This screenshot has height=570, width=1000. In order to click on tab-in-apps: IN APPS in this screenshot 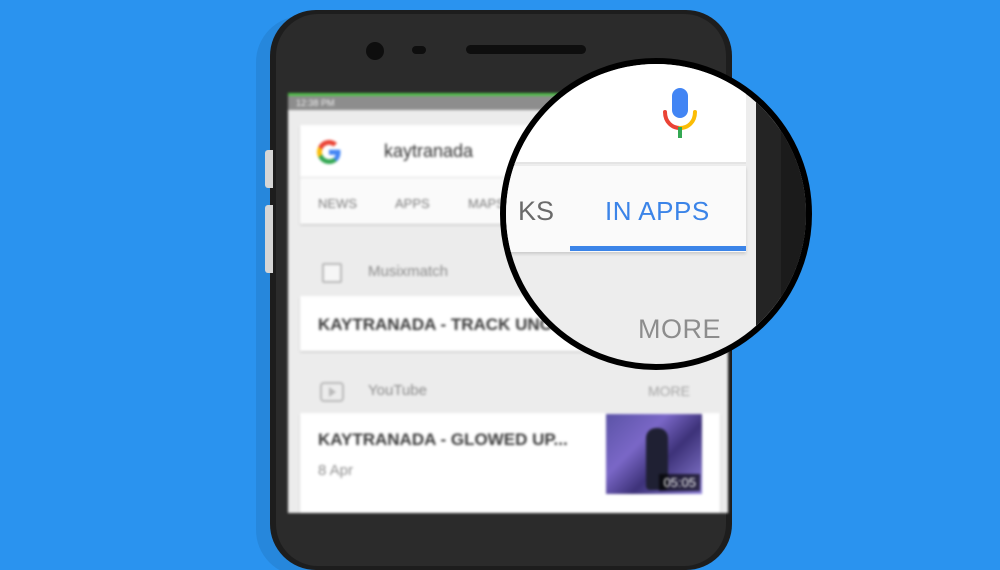, I will do `click(657, 211)`.